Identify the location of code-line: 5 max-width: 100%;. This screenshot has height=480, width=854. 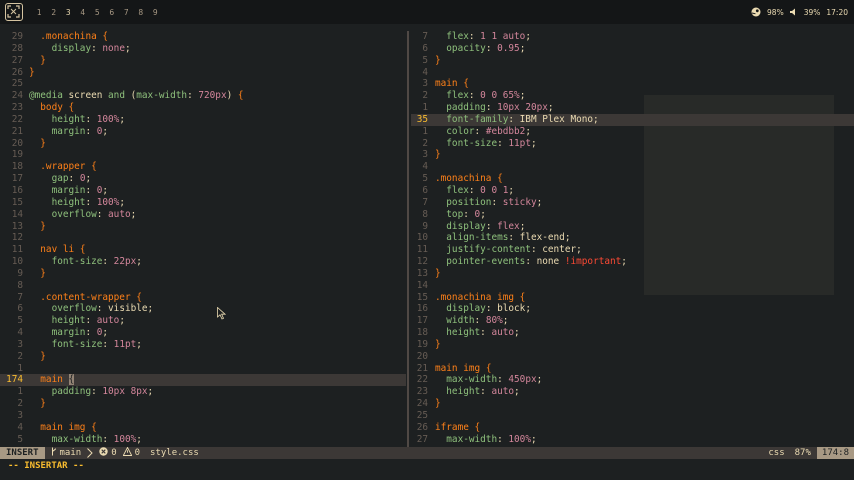
(203, 440).